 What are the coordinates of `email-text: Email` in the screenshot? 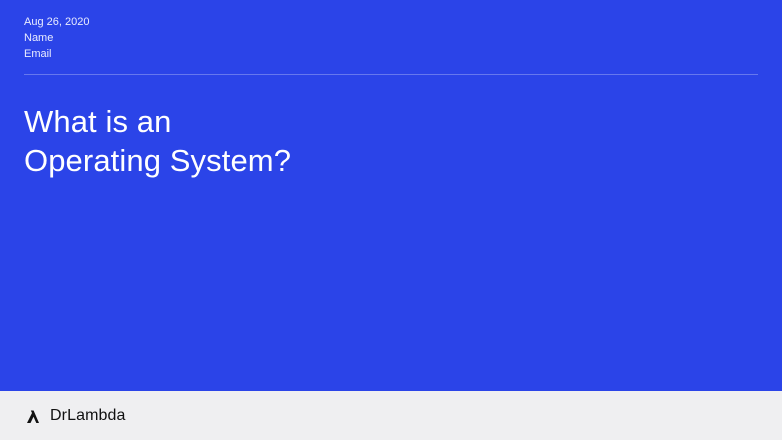 It's located at (38, 54).